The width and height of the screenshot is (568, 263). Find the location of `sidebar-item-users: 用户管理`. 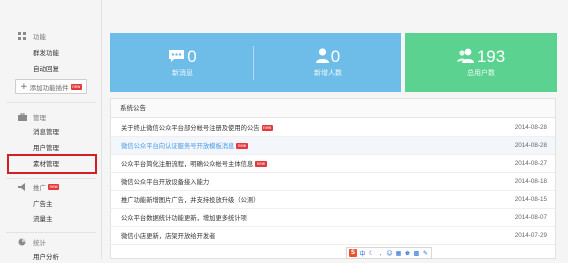

sidebar-item-users: 用户管理 is located at coordinates (46, 148).